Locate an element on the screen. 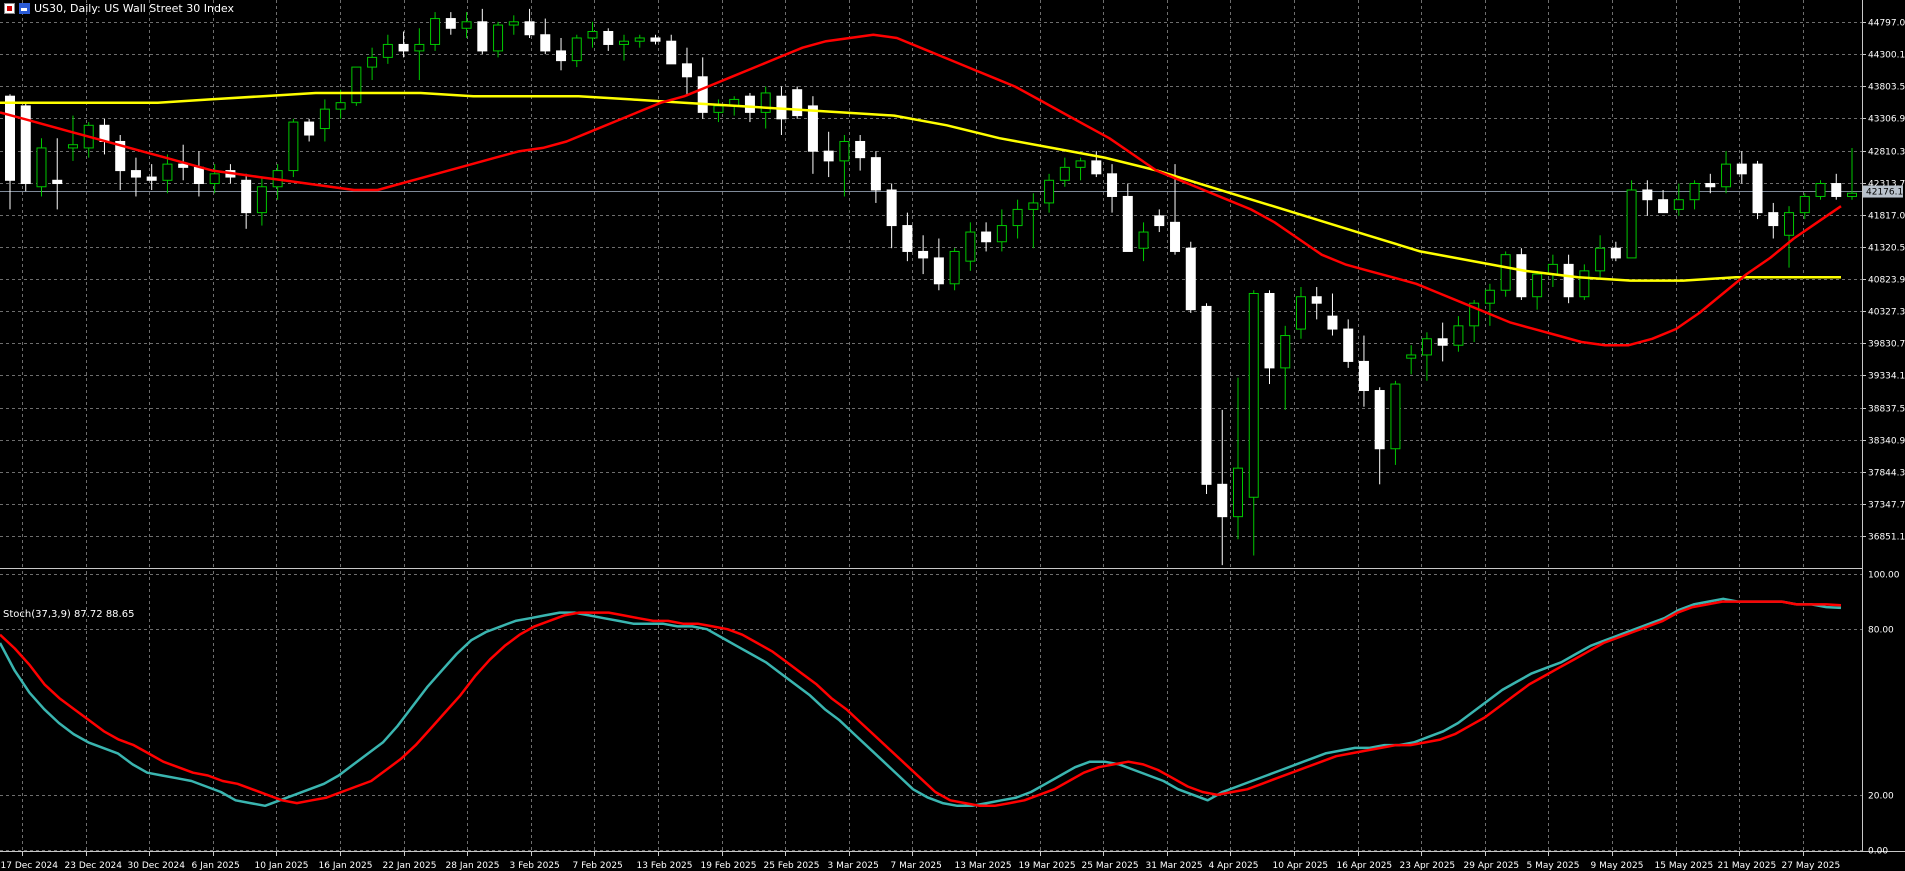 This screenshot has height=871, width=1905. time-axis-label: 23 Apr 2025 is located at coordinates (1428, 866).